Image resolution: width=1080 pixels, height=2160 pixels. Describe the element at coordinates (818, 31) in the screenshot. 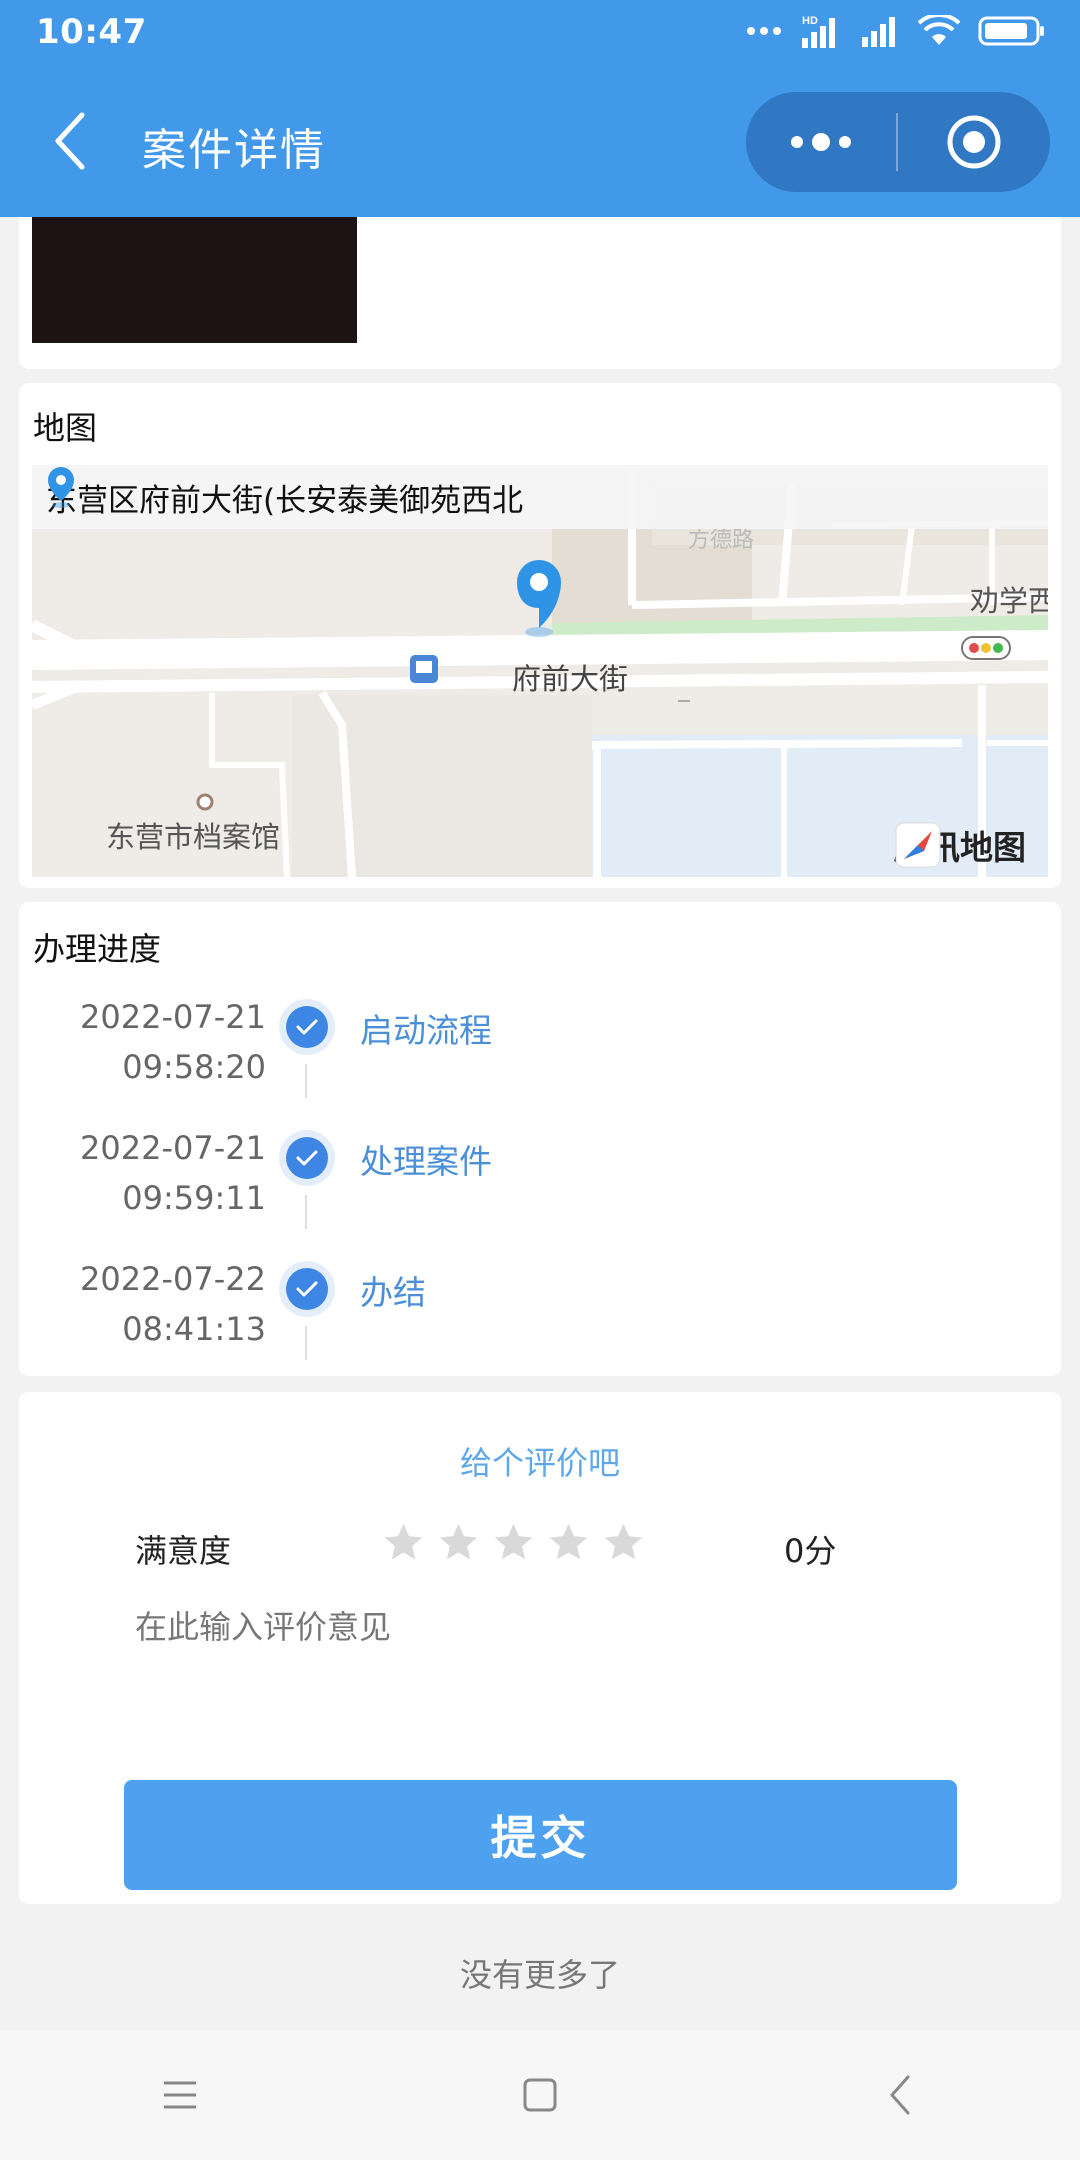

I see `signal-hd-icon: HD` at that location.